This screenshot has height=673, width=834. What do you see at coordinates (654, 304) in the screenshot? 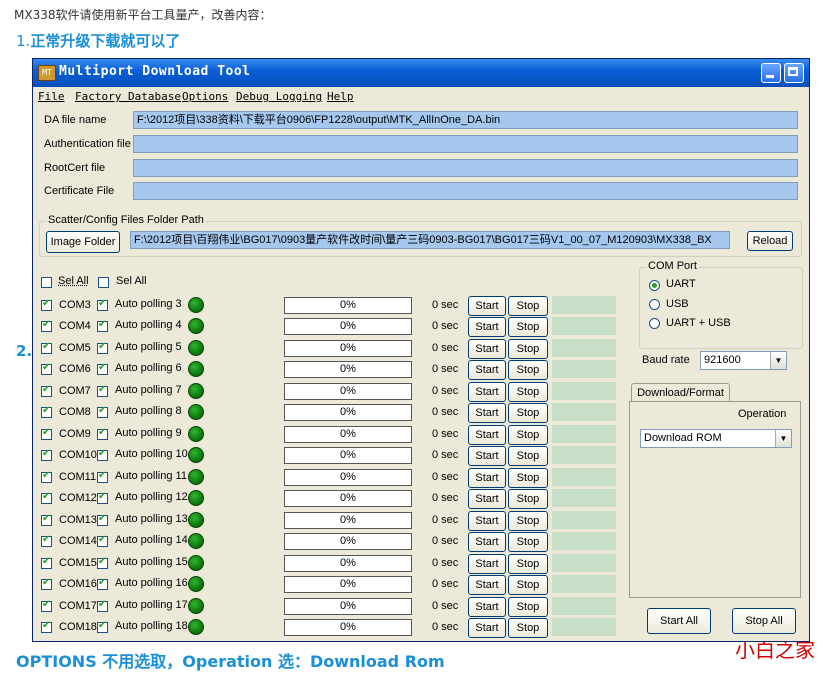
I see `radio-usb` at bounding box center [654, 304].